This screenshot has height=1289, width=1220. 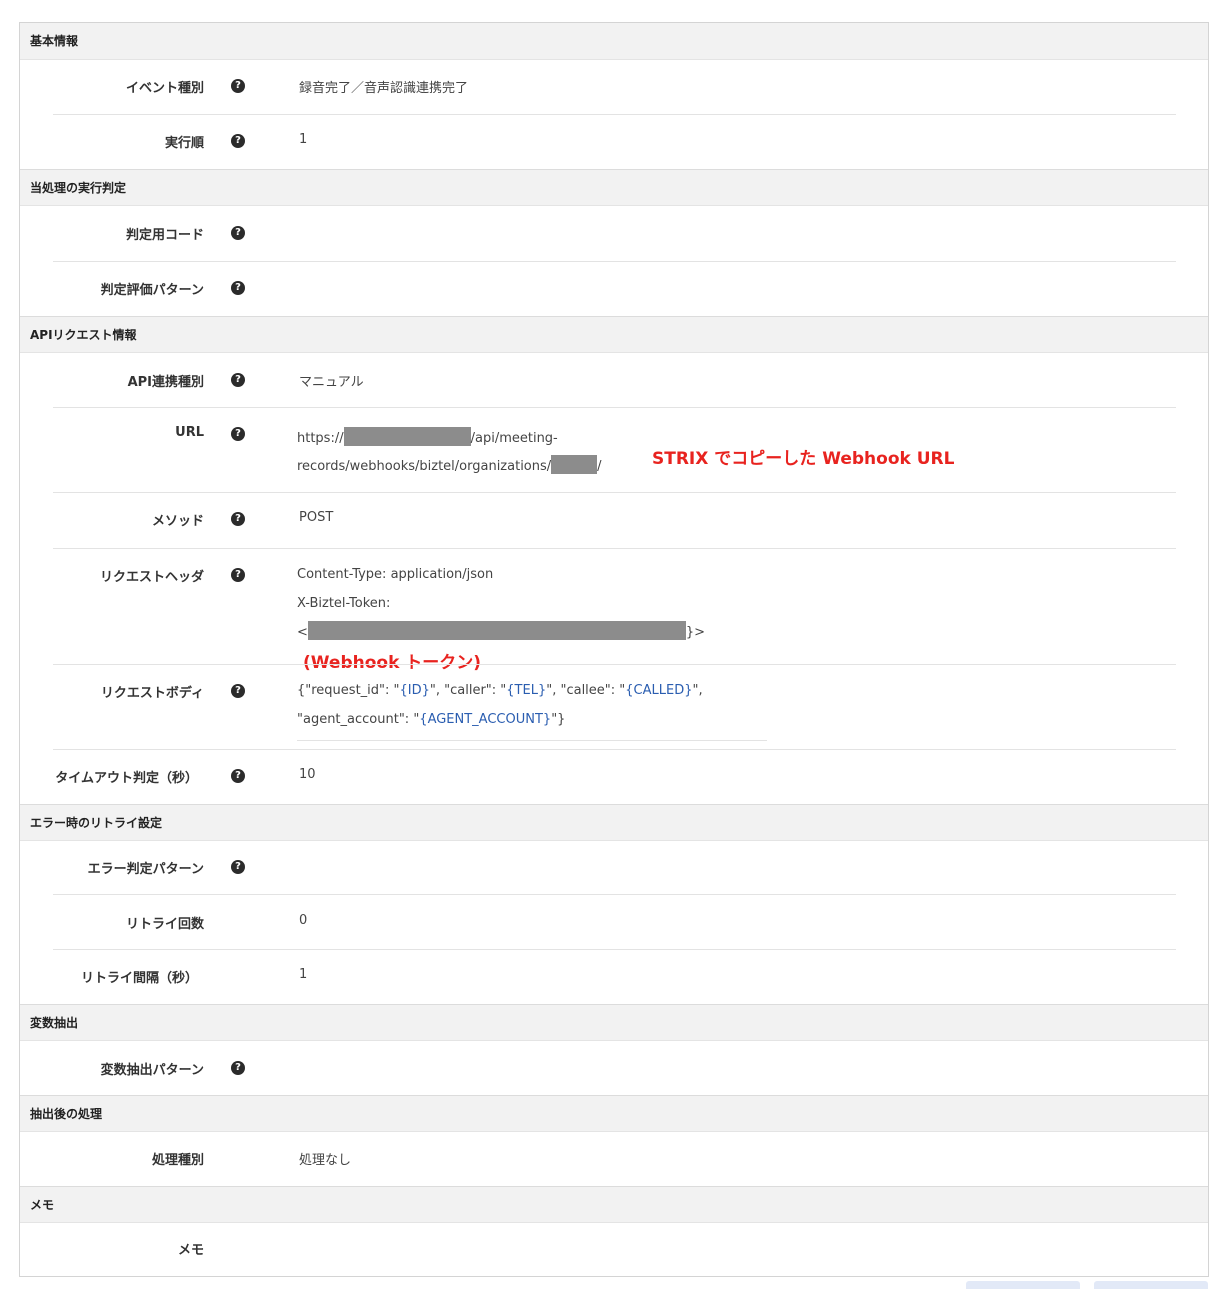 What do you see at coordinates (164, 88) in the screenshot?
I see `label-event-type: イベント種別` at bounding box center [164, 88].